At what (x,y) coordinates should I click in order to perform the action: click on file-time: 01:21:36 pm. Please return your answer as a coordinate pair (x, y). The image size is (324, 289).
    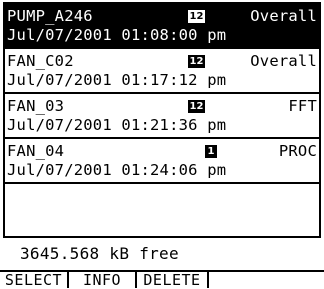
    Looking at the image, I should click on (174, 125).